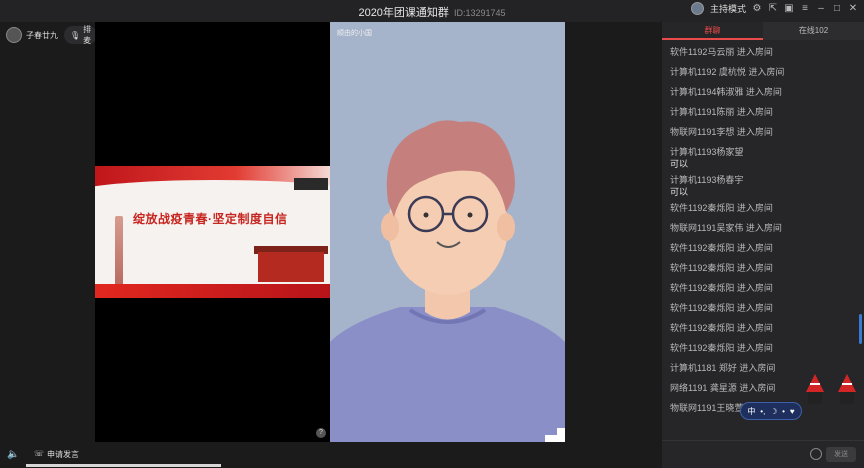 This screenshot has width=864, height=468. Describe the element at coordinates (480, 13) in the screenshot. I see `group-id: ID:13291745` at that location.